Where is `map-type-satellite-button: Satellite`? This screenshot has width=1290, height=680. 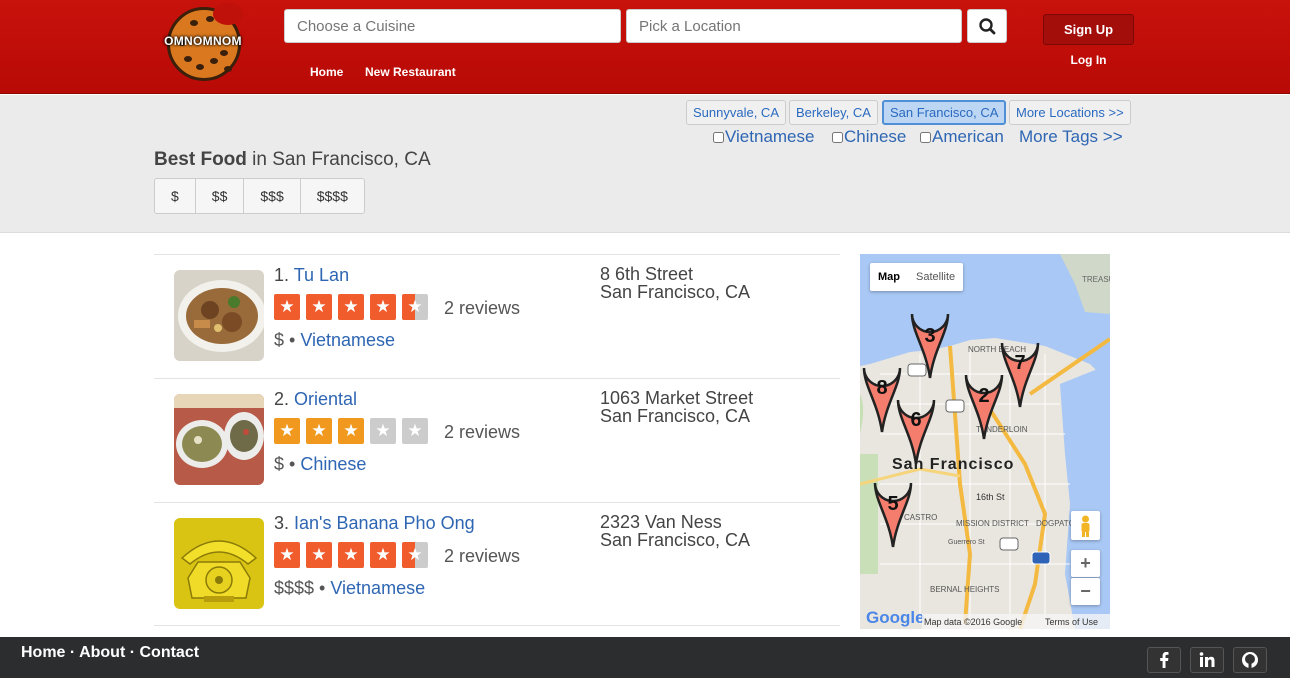
map-type-satellite-button: Satellite is located at coordinates (935, 277).